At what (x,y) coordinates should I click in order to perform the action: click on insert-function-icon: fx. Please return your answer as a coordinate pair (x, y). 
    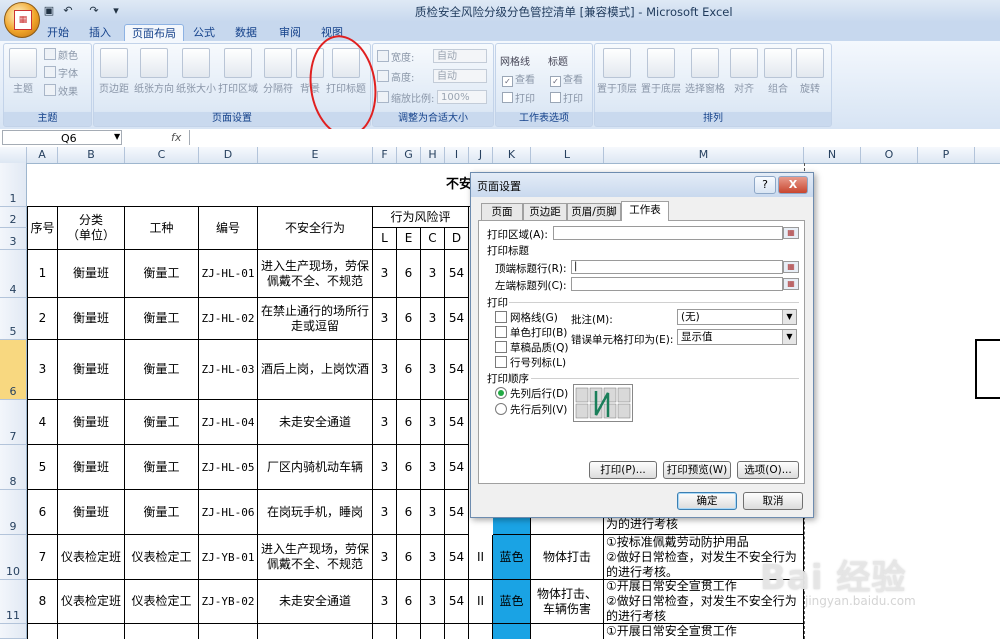
    Looking at the image, I should click on (179, 137).